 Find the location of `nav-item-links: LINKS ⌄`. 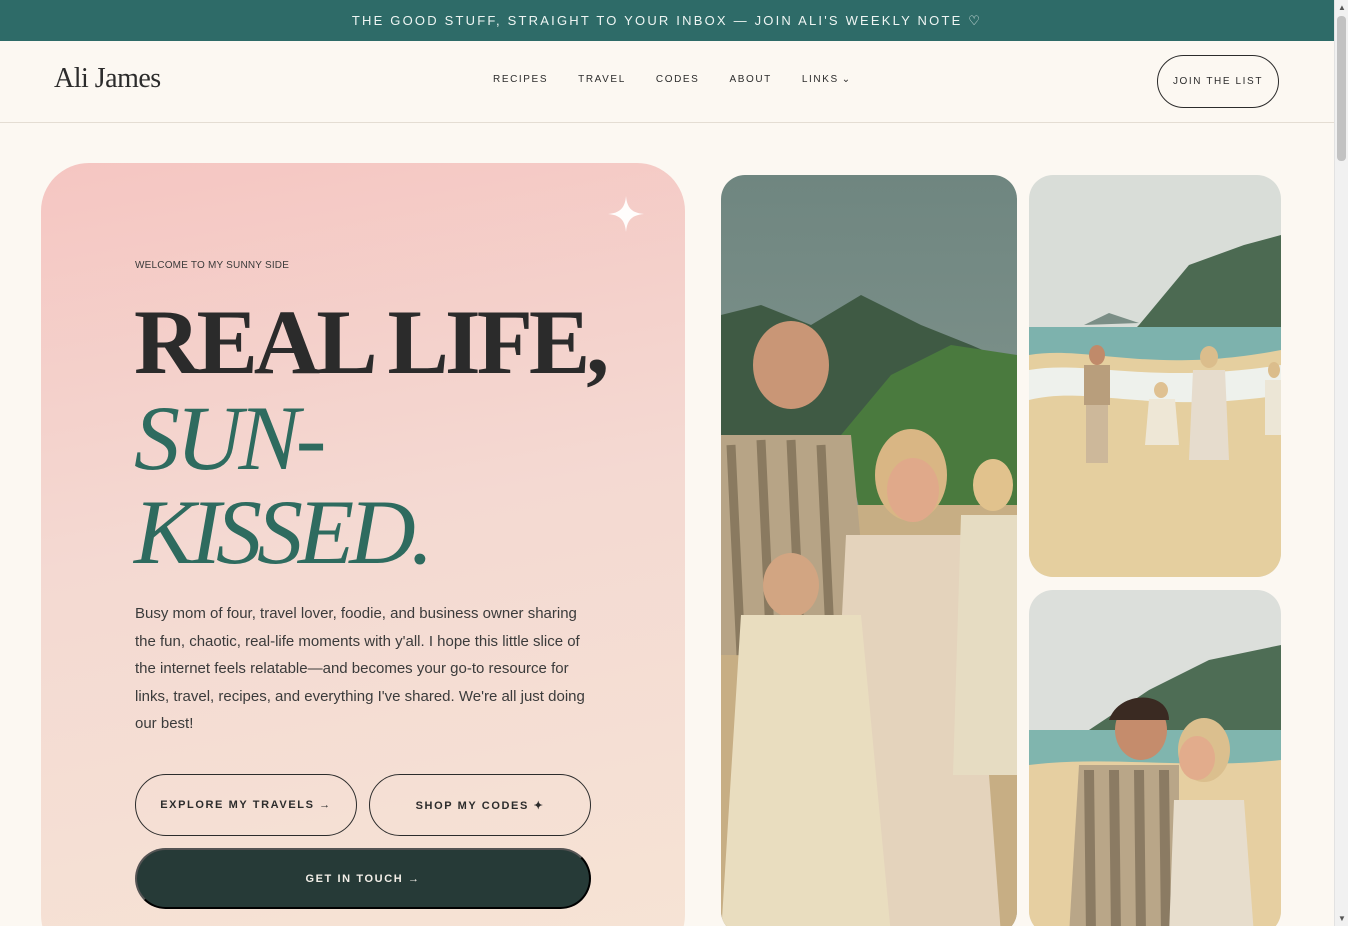

nav-item-links: LINKS ⌄ is located at coordinates (827, 79).